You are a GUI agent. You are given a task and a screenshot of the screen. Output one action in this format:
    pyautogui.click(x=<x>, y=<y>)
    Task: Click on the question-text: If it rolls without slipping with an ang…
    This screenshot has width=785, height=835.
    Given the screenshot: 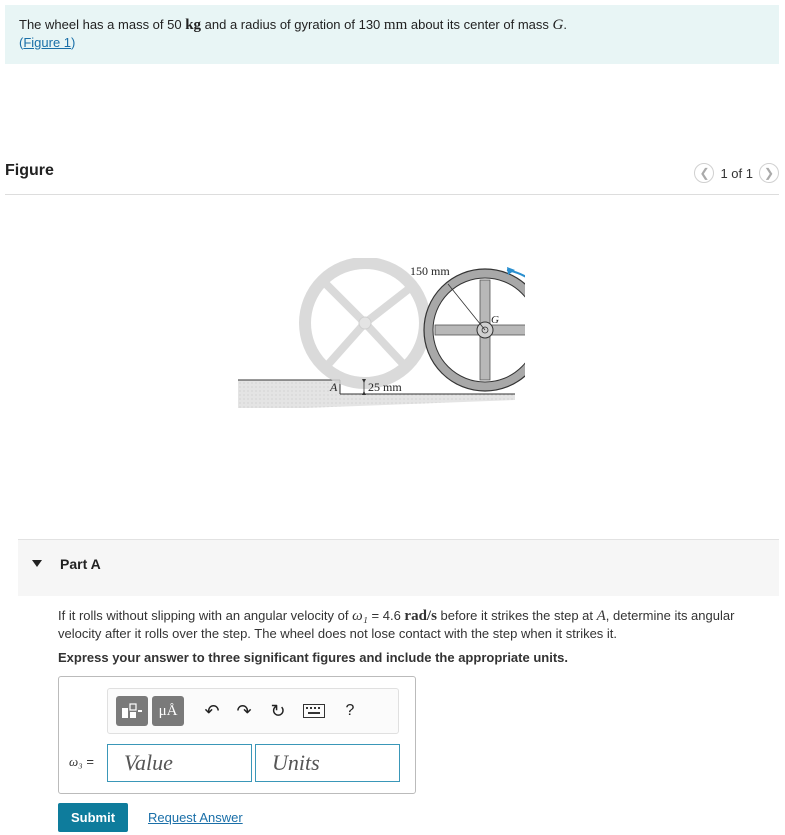 What is the action you would take?
    pyautogui.click(x=408, y=624)
    